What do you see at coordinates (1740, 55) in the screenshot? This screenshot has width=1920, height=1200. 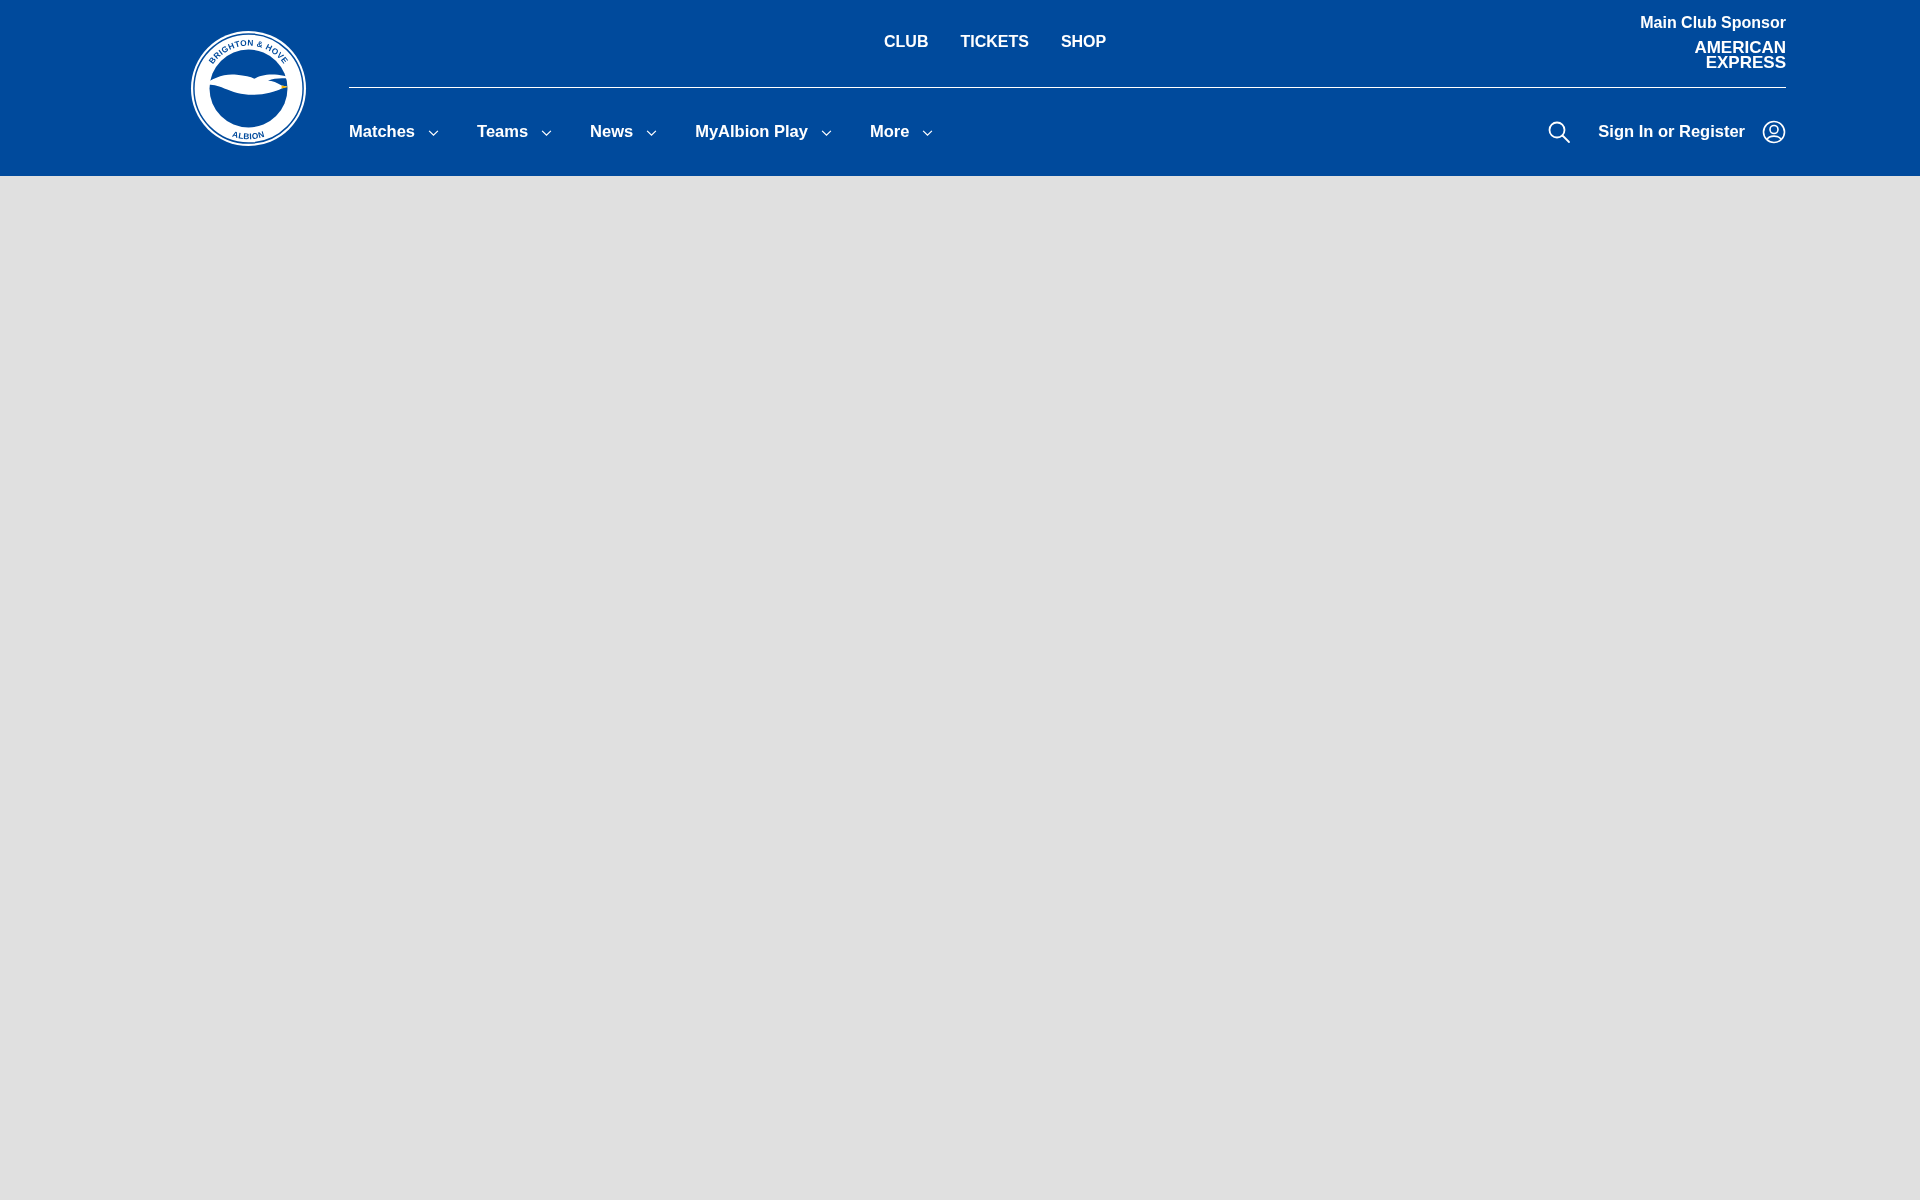 I see `sponsor-logo: AMERICAN EXPRESS` at bounding box center [1740, 55].